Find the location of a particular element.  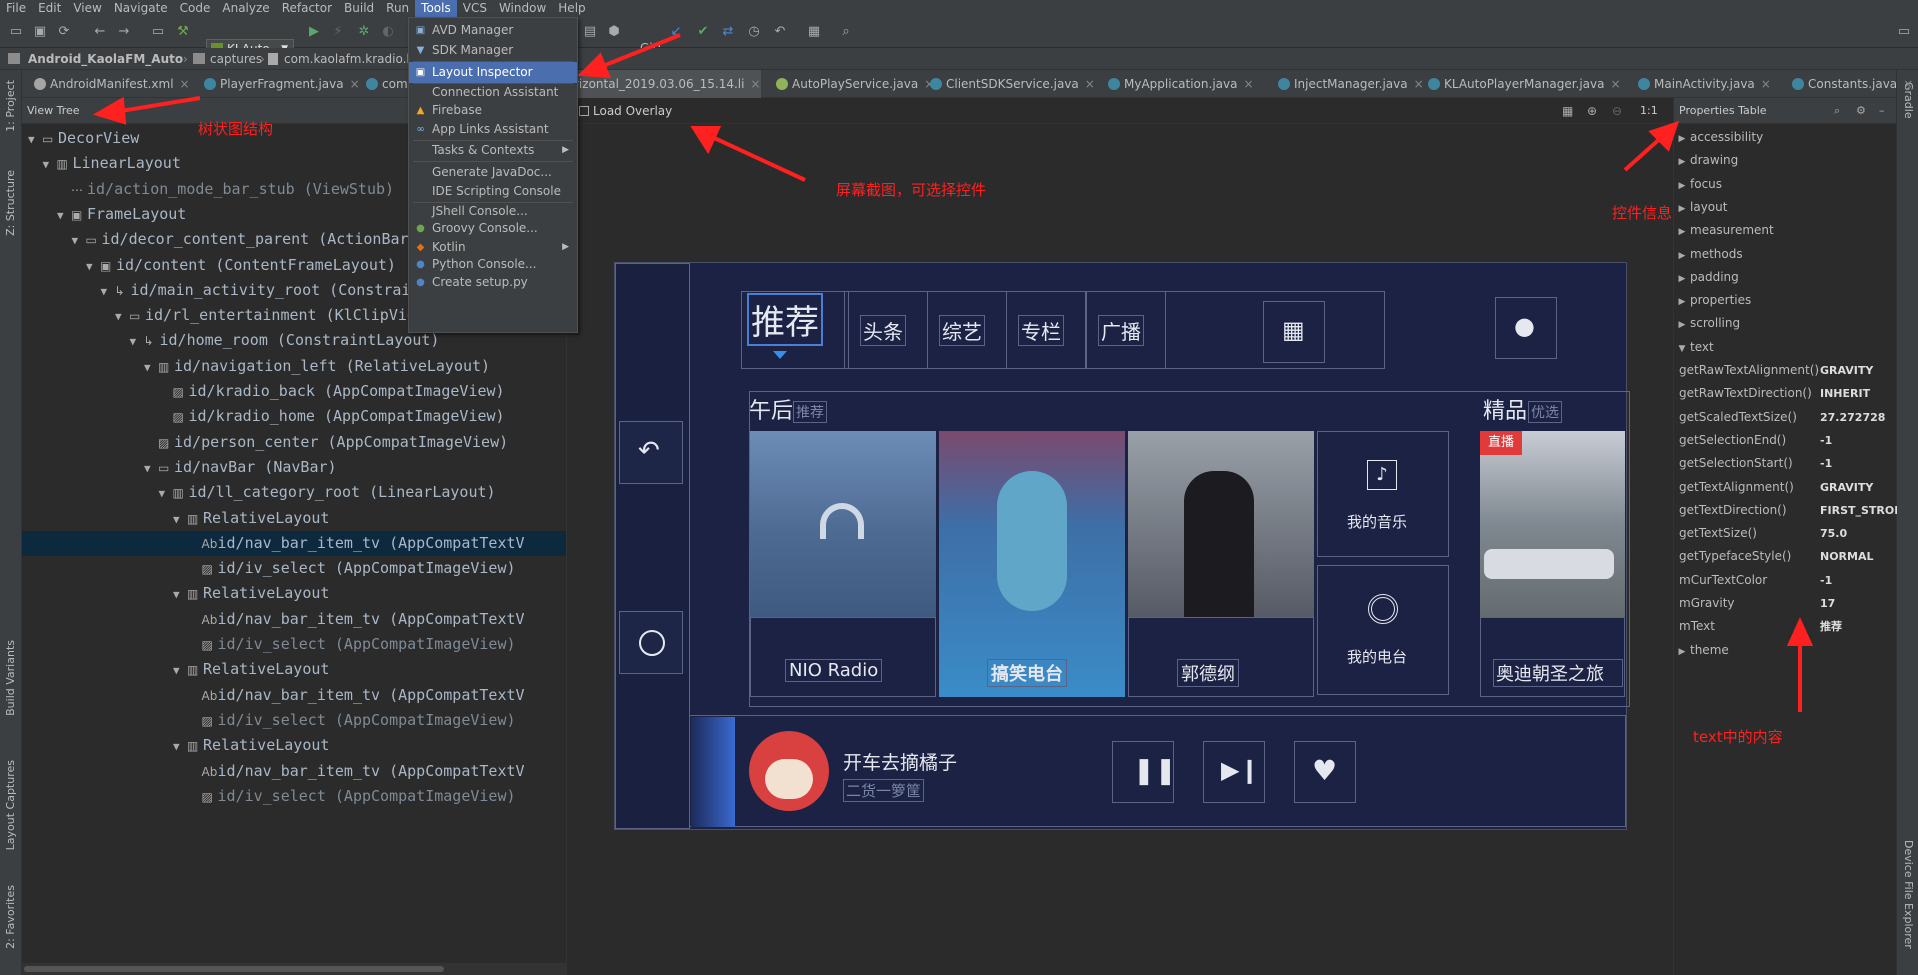

editor-tab: MainActivity.java × is located at coordinates (1702, 84).